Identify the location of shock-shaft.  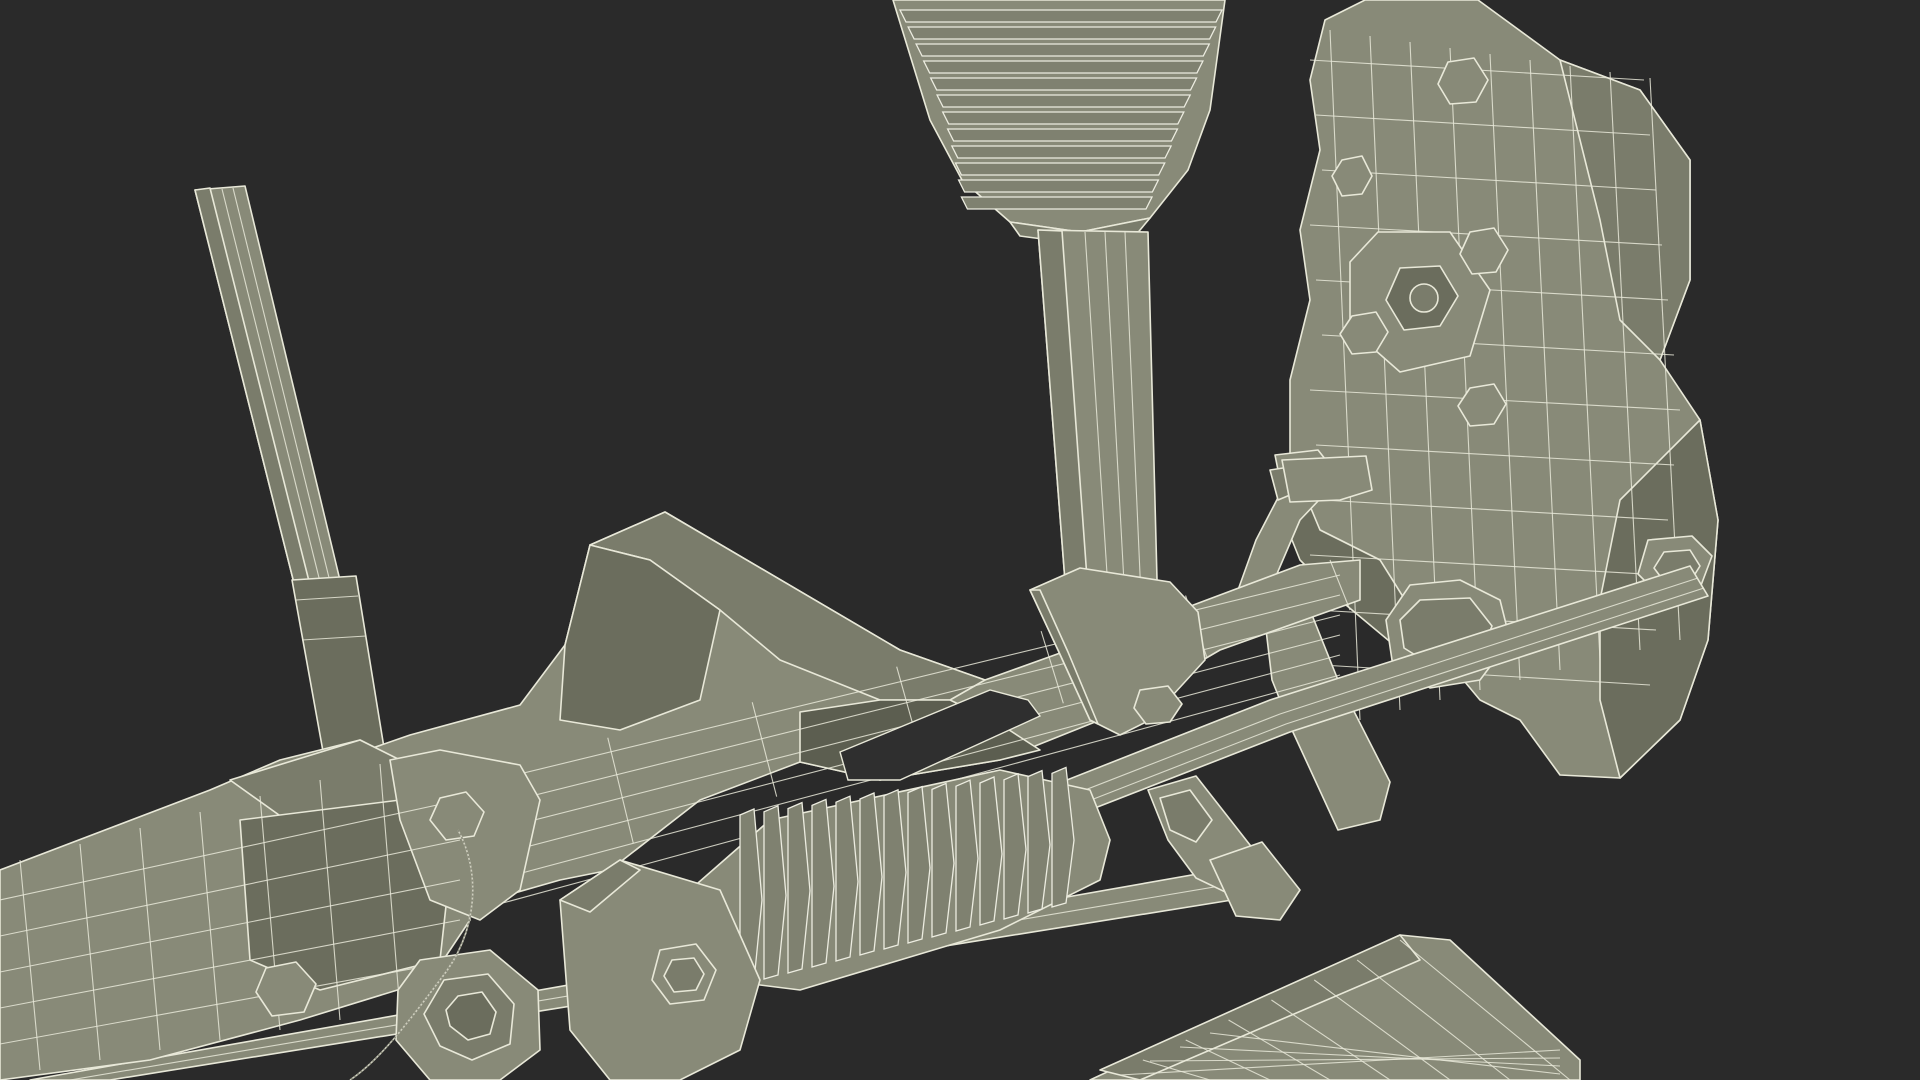
(1098, 425).